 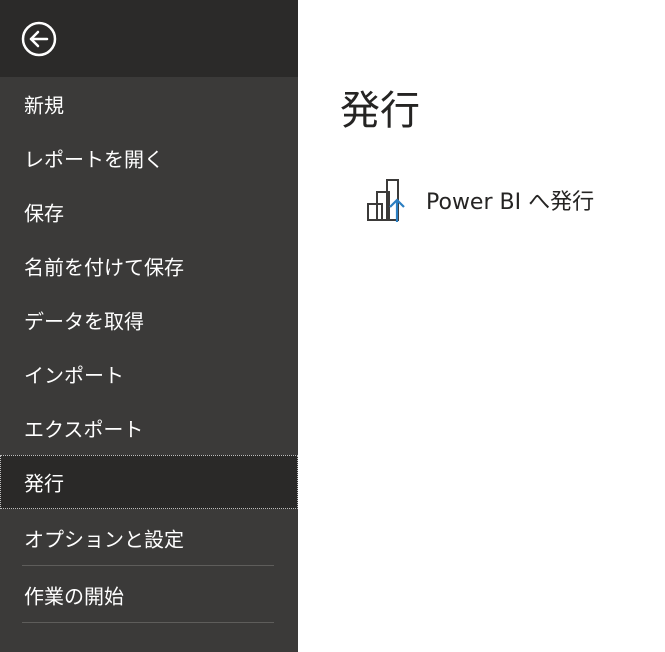 What do you see at coordinates (94, 159) in the screenshot?
I see `menu-item-label: レポートを開く` at bounding box center [94, 159].